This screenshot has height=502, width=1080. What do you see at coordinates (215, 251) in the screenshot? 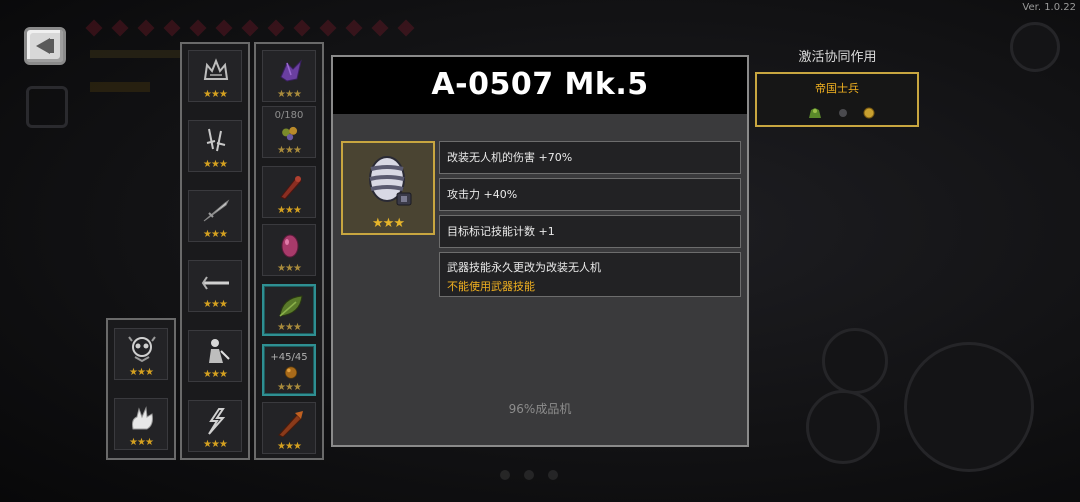
I see `equipment-column-middle: ★★★ ★★★ ★★★ ★★★ ★★★ ★★★` at bounding box center [215, 251].